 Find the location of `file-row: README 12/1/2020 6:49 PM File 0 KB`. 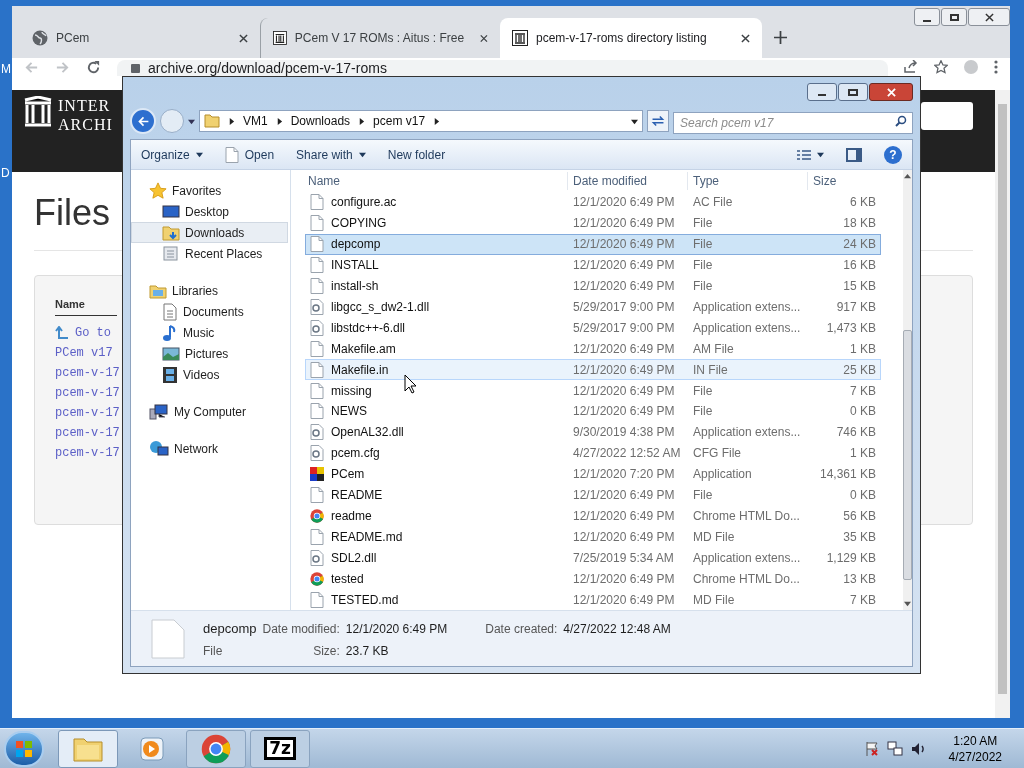

file-row: README 12/1/2020 6:49 PM File 0 KB is located at coordinates (593, 495).